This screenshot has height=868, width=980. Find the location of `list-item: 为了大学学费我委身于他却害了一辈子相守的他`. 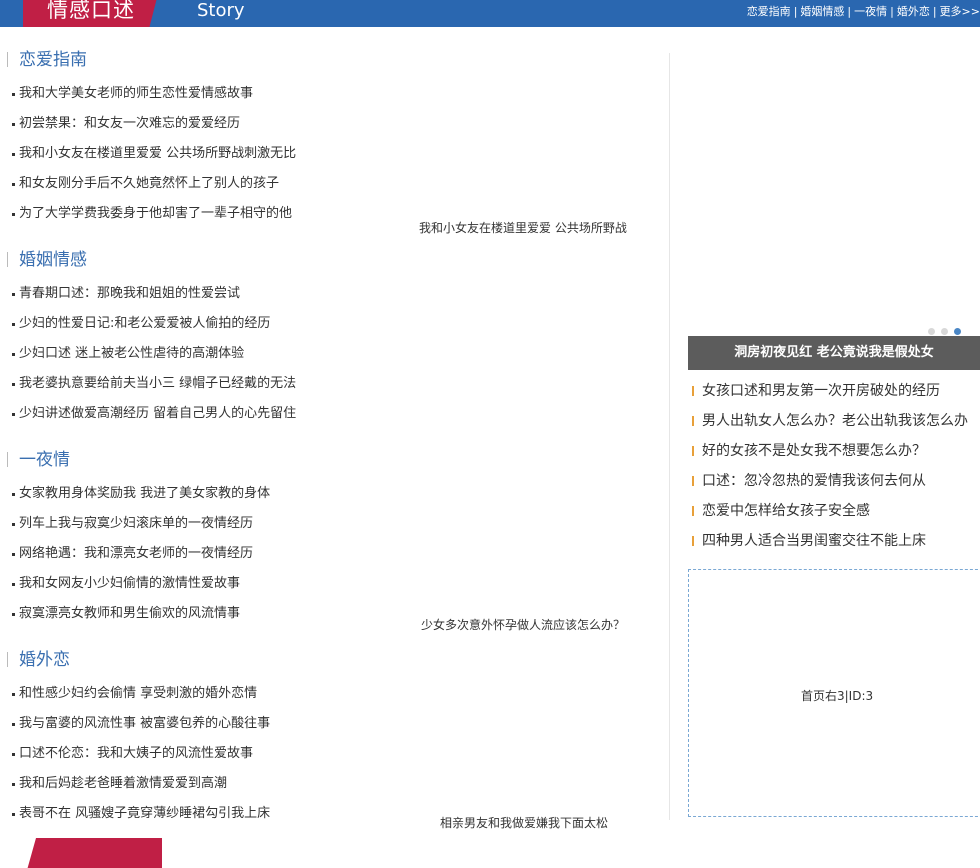

list-item: 为了大学学费我委身于他却害了一辈子相守的他 is located at coordinates (182, 214).